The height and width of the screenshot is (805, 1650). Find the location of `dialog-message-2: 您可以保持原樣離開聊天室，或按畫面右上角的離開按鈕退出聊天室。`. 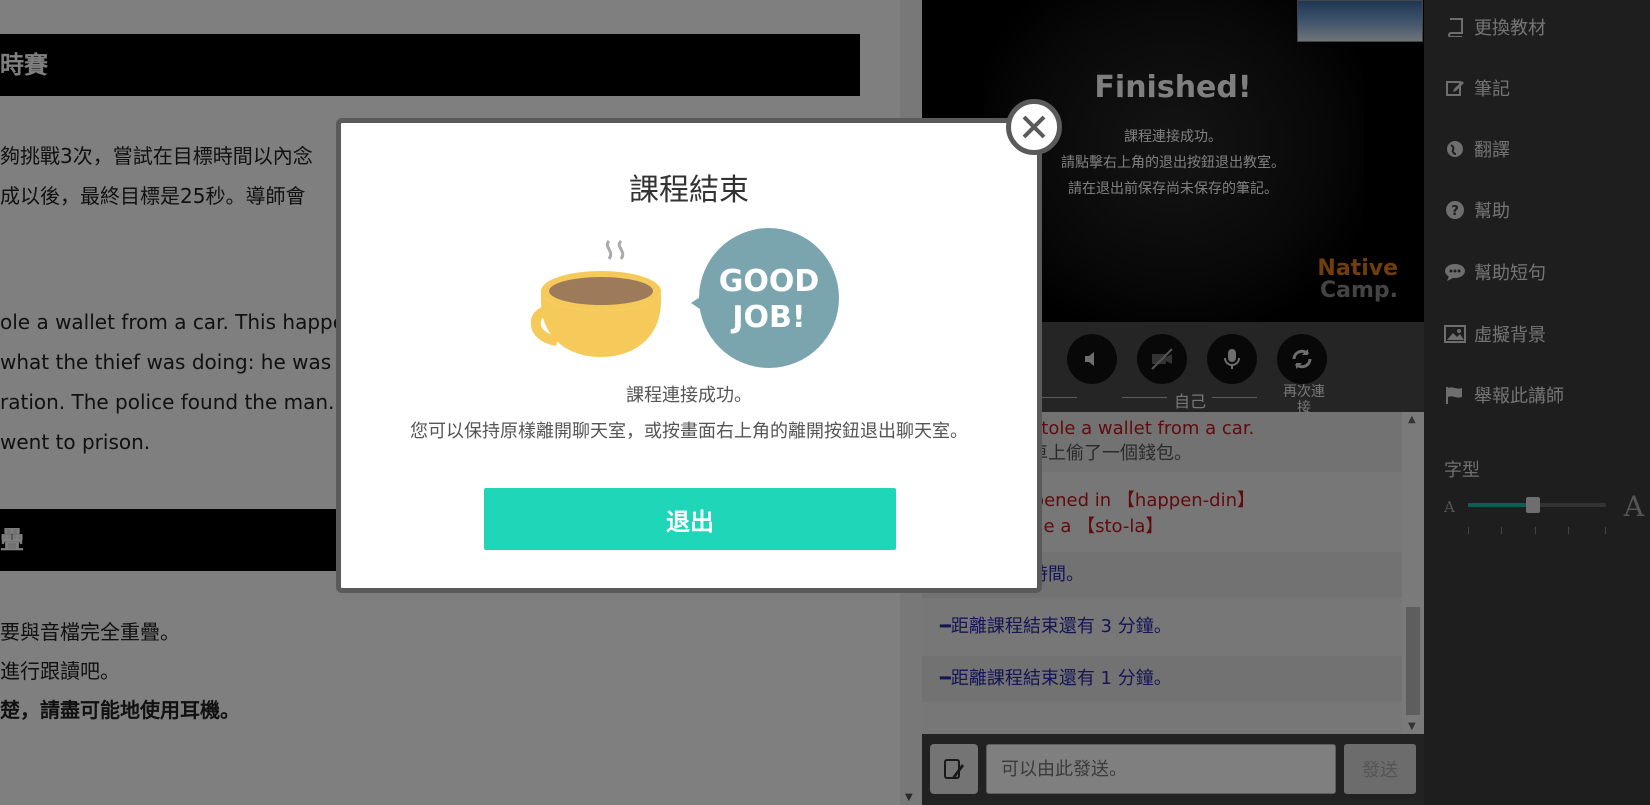

dialog-message-2: 您可以保持原樣離開聊天室，或按畫面右上角的離開按鈕退出聊天室。 is located at coordinates (689, 431).